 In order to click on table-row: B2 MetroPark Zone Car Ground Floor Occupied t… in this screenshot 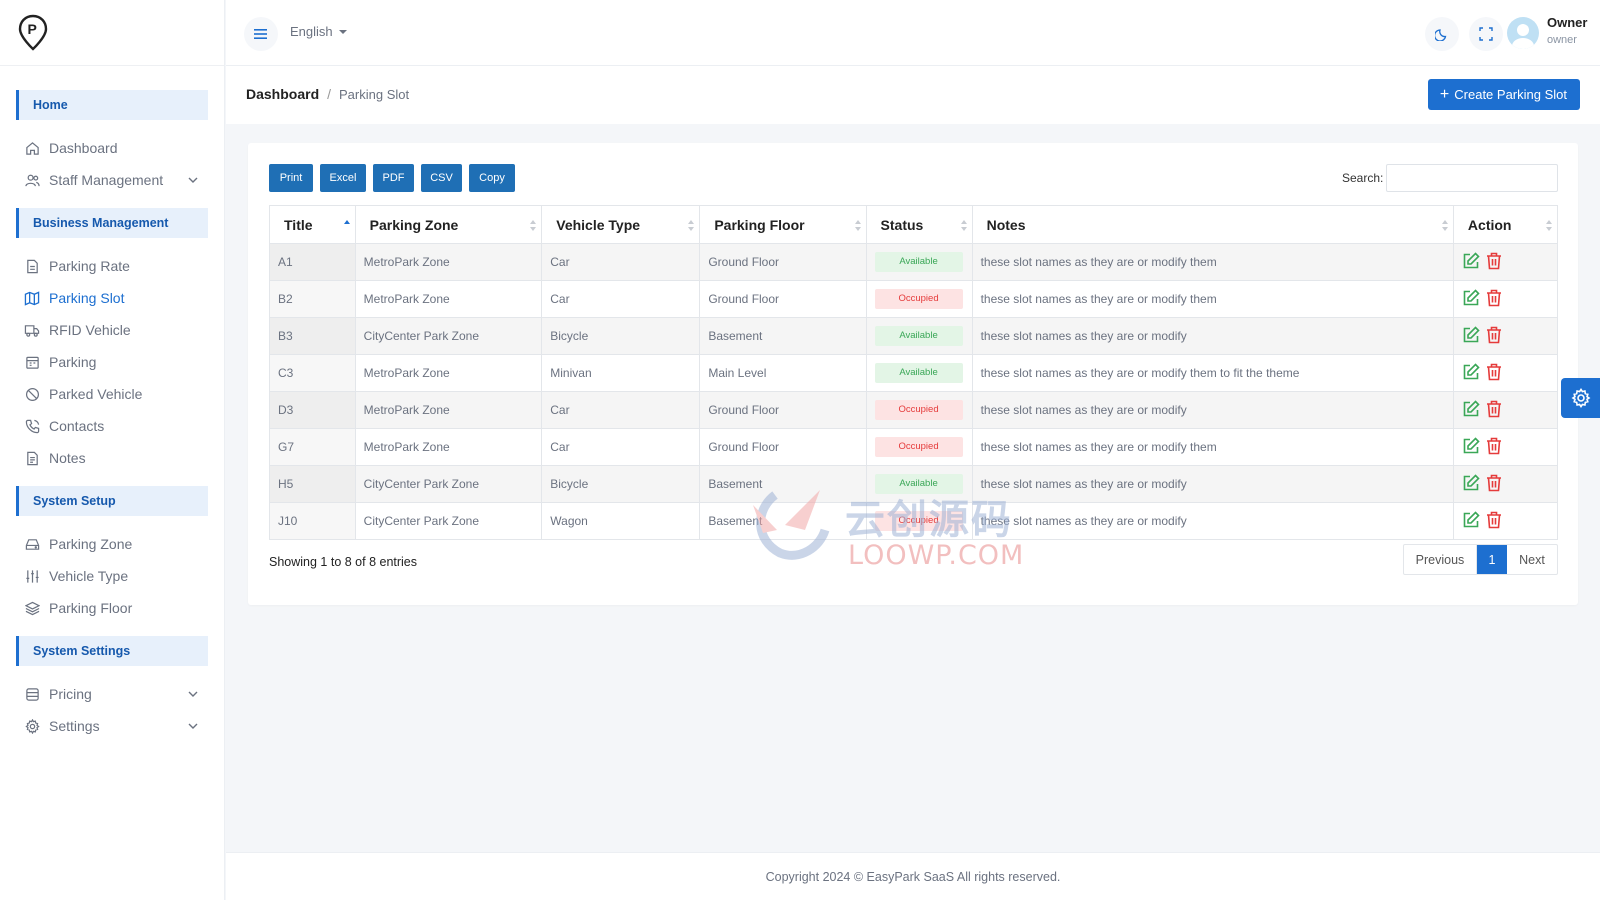, I will do `click(914, 299)`.